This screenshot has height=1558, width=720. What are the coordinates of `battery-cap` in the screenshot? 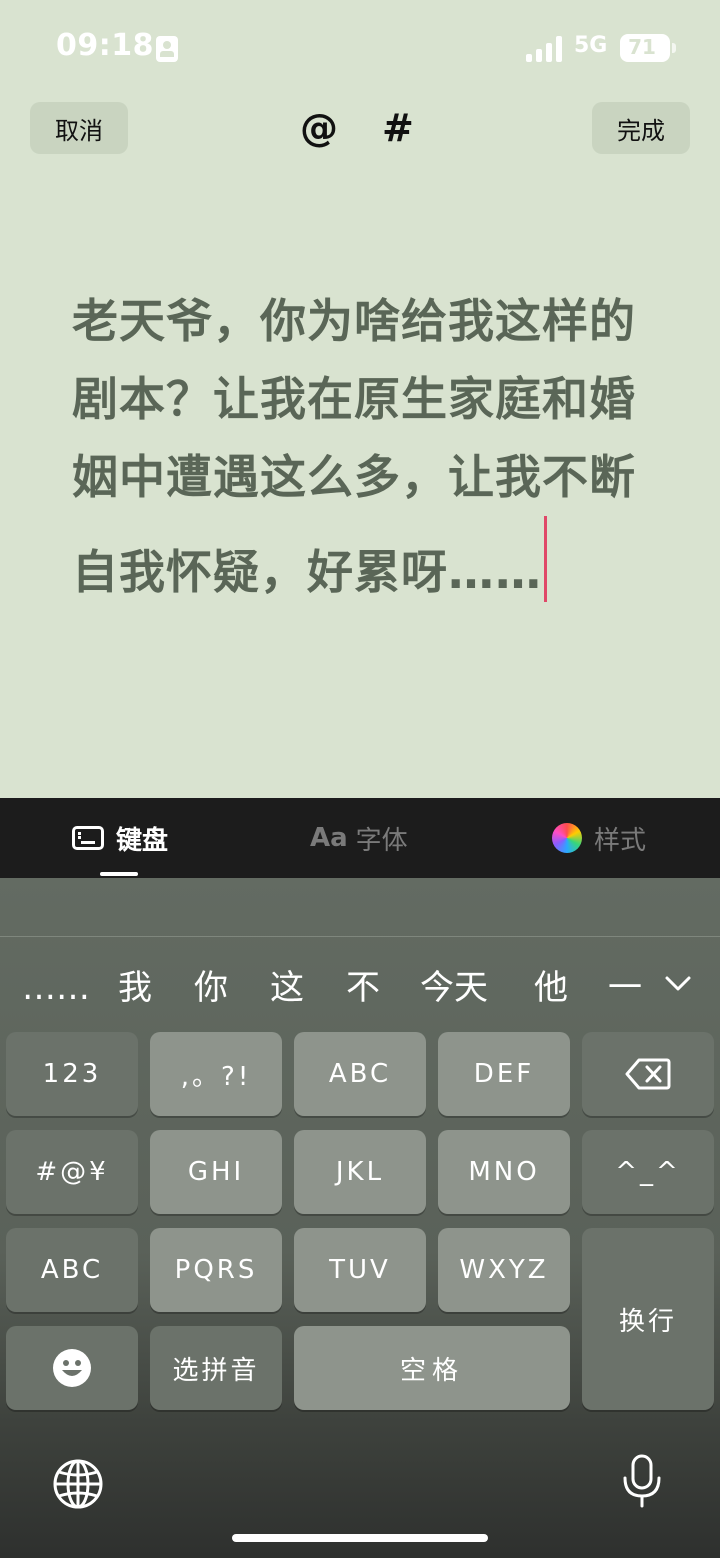 It's located at (674, 48).